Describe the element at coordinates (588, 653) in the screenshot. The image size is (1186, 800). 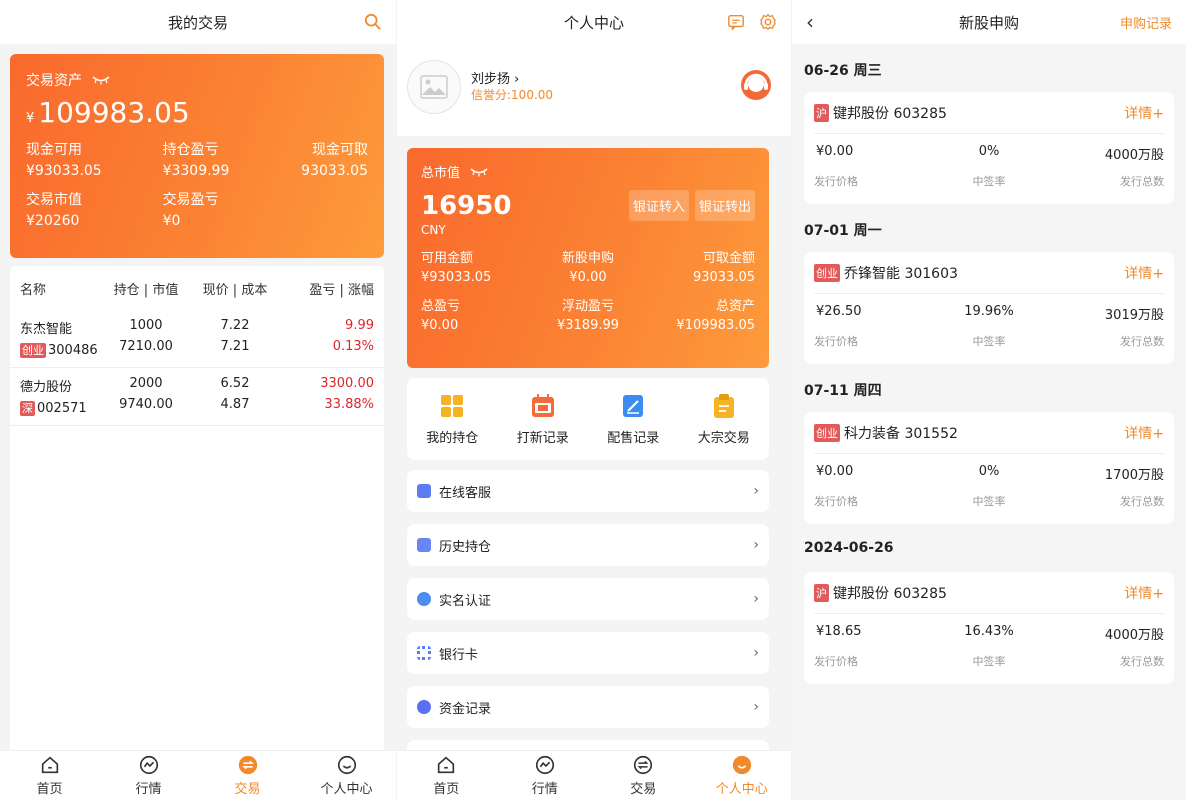
I see `menu-bank-card: 银行卡 ›` at that location.